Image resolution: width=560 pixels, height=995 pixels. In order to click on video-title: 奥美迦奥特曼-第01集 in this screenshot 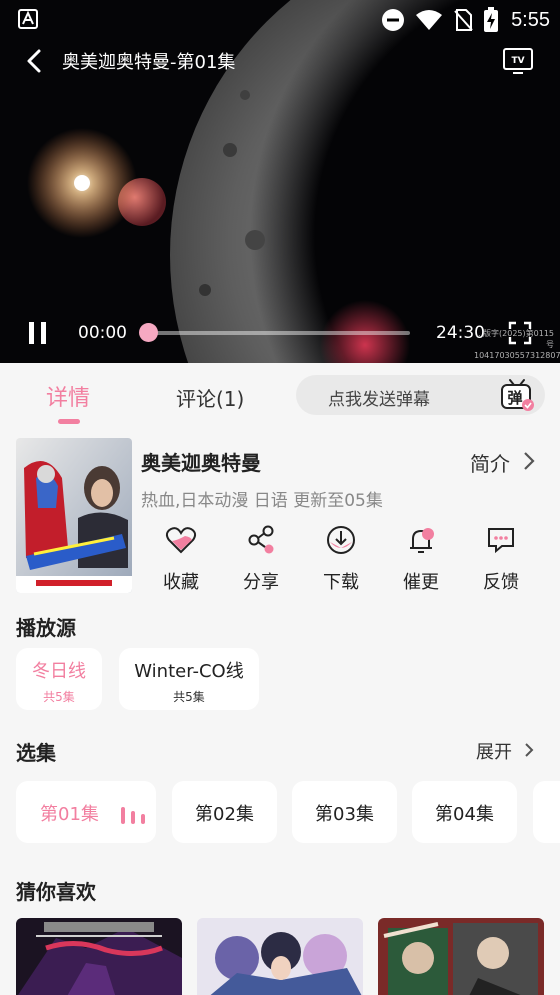, I will do `click(149, 62)`.